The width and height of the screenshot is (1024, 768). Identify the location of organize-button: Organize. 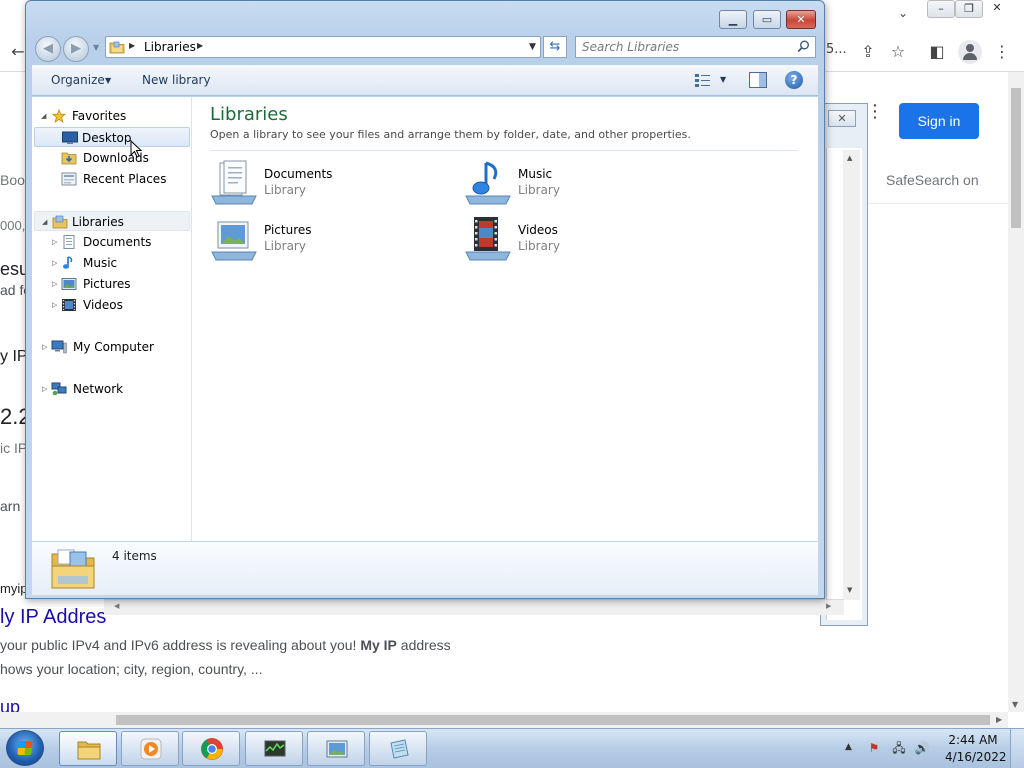
(78, 80).